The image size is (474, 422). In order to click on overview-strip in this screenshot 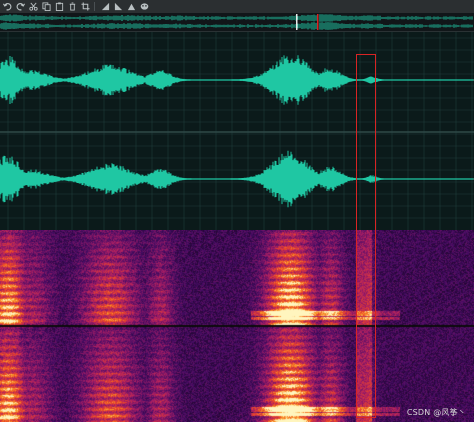, I will do `click(237, 22)`.